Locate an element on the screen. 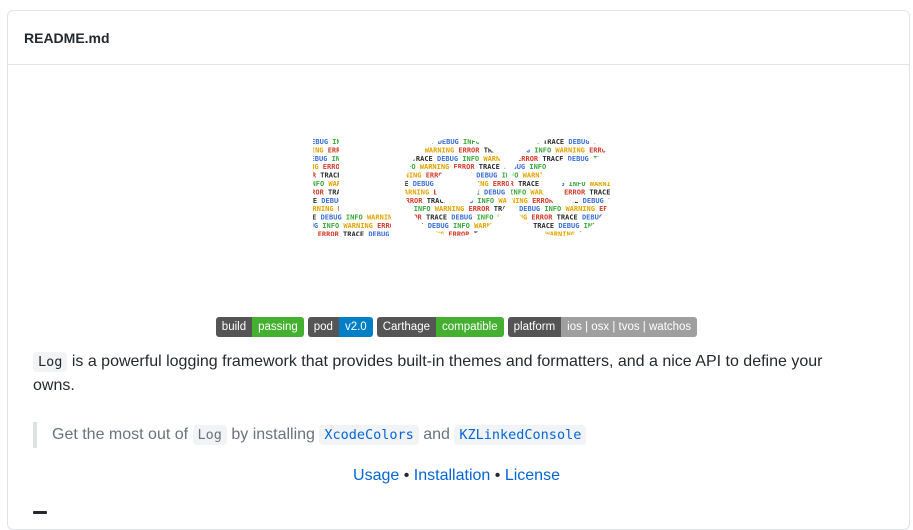 The height and width of the screenshot is (530, 913). platform-badge: platform ios | osx | tvos | watchos is located at coordinates (603, 327).